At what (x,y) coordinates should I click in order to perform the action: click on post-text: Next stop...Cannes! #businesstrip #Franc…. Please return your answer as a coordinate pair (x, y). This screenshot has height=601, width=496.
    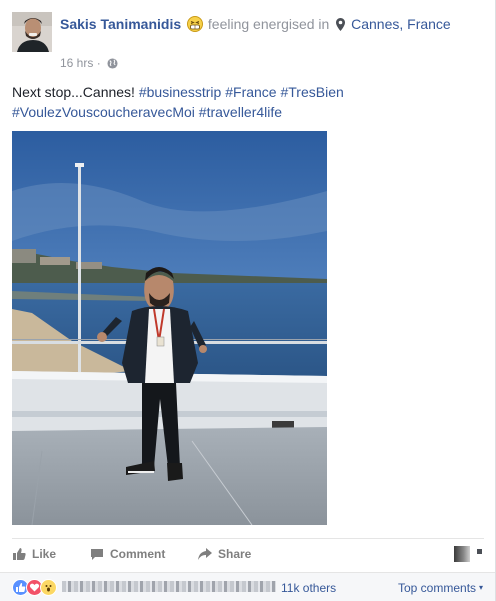
    Looking at the image, I should click on (247, 102).